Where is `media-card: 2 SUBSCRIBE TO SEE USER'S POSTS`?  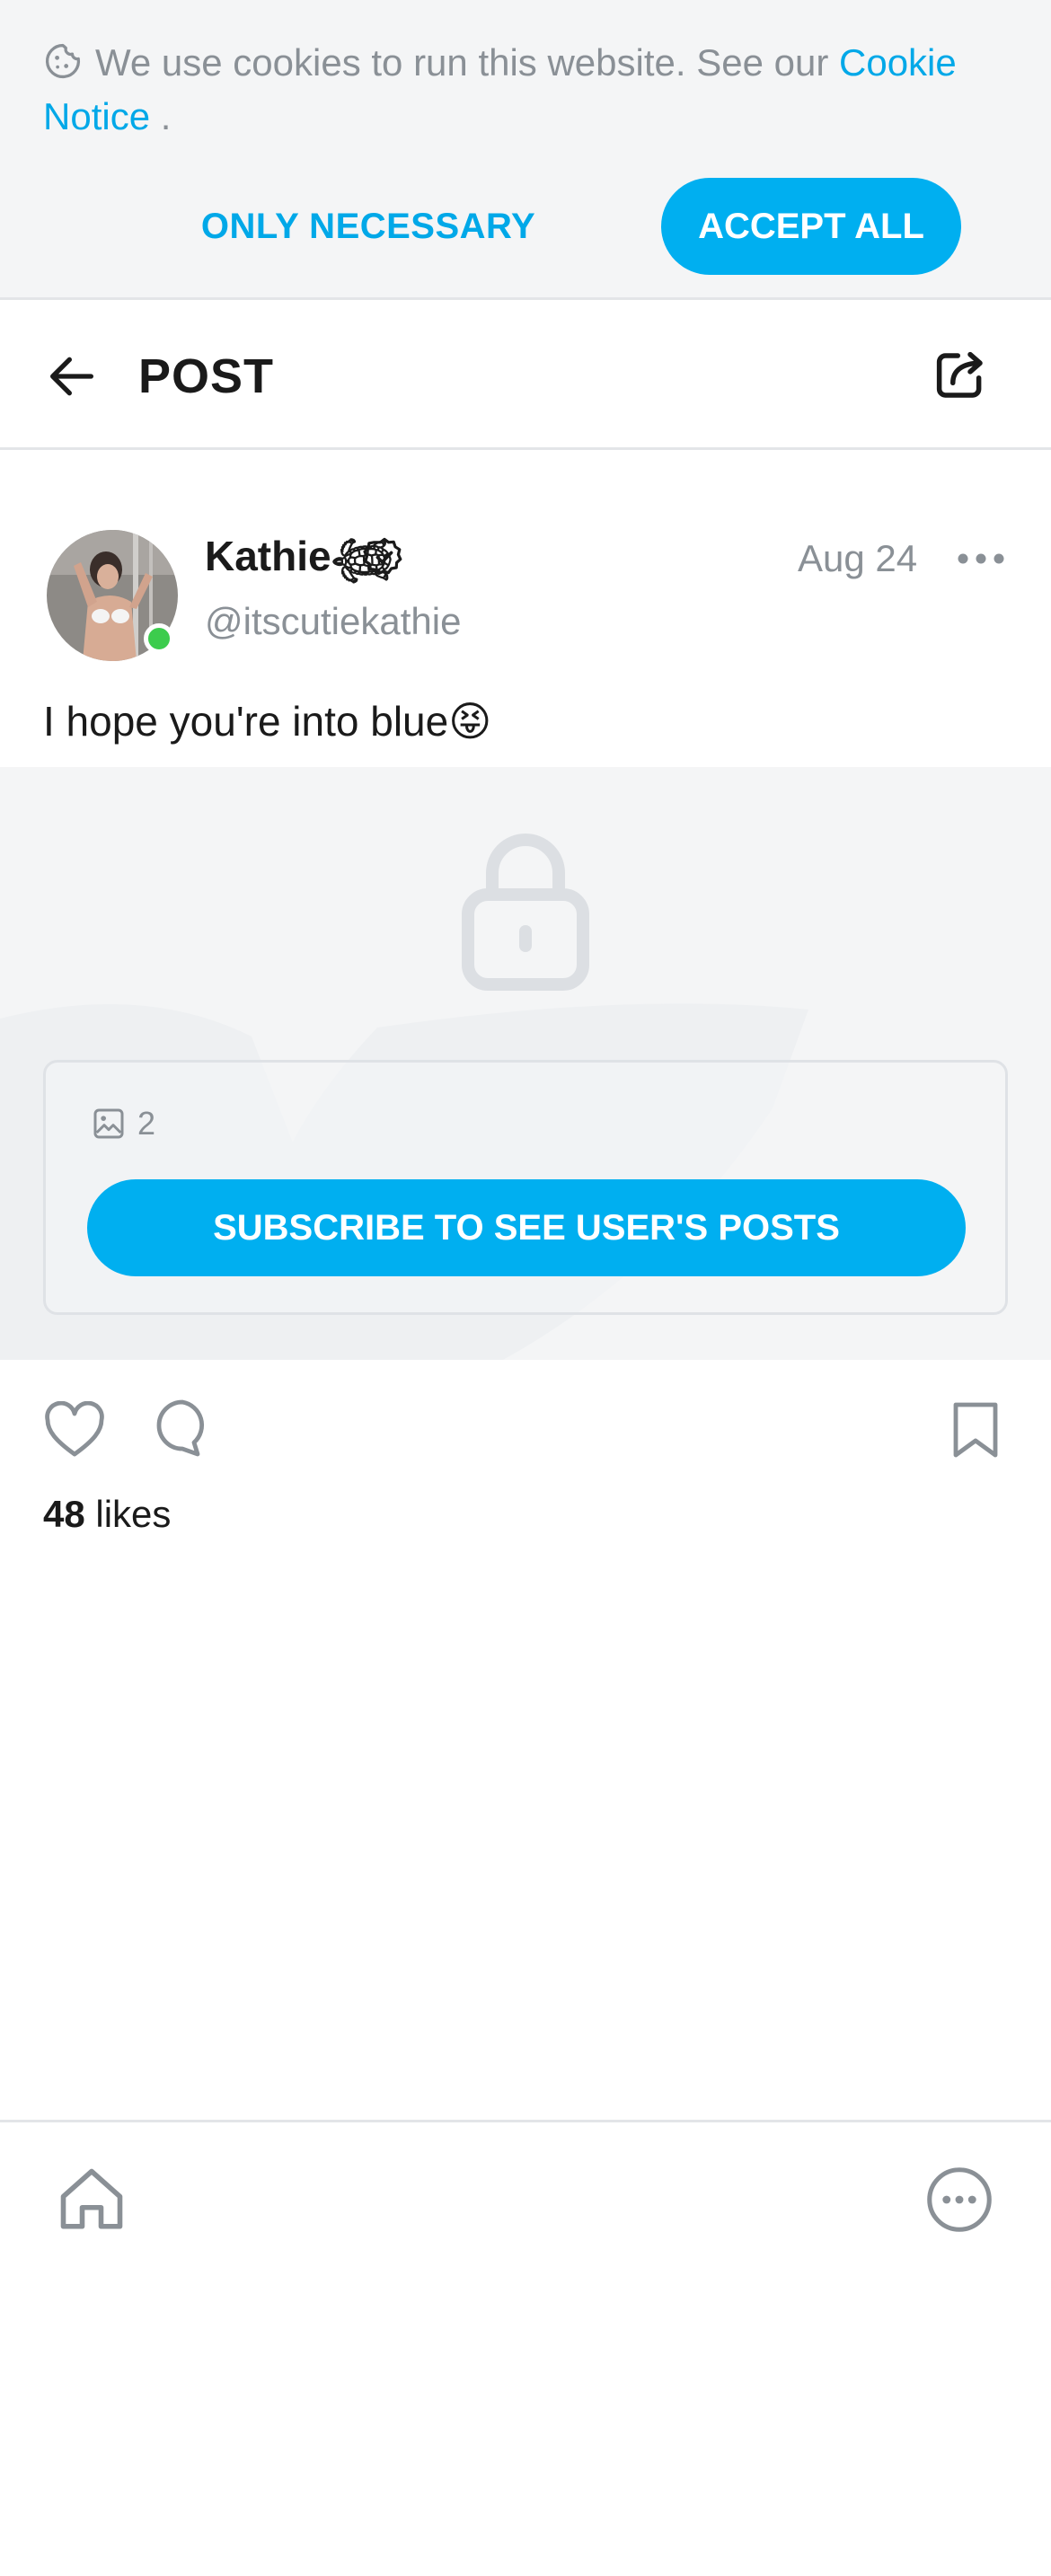
media-card: 2 SUBSCRIBE TO SEE USER'S POSTS is located at coordinates (525, 1187).